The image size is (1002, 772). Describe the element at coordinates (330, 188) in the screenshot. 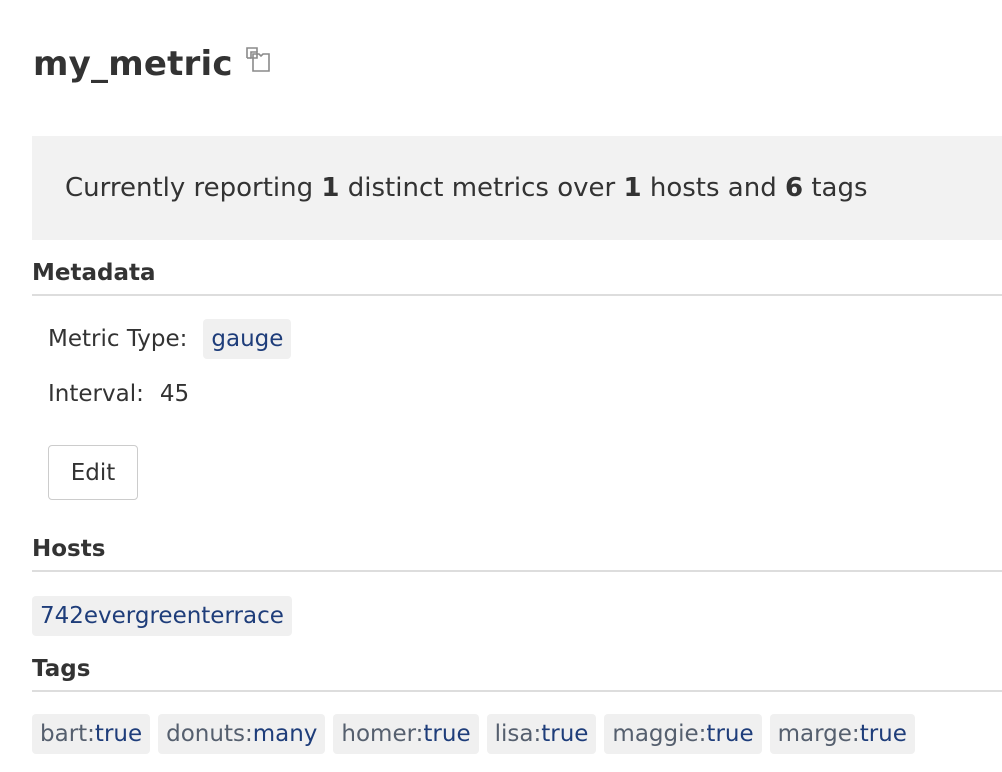

I see `metrics-count: 1` at that location.